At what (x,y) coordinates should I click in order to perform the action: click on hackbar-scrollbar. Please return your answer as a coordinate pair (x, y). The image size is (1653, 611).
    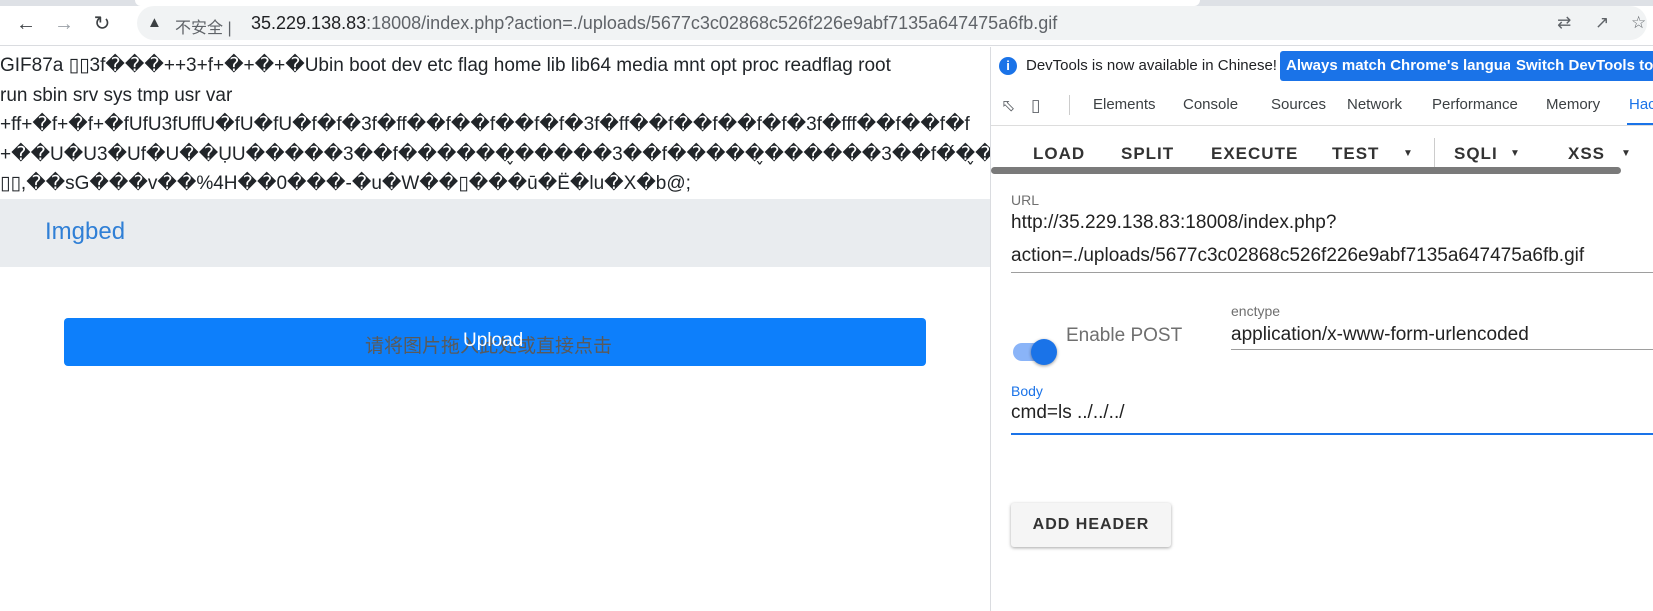
    Looking at the image, I should click on (1306, 170).